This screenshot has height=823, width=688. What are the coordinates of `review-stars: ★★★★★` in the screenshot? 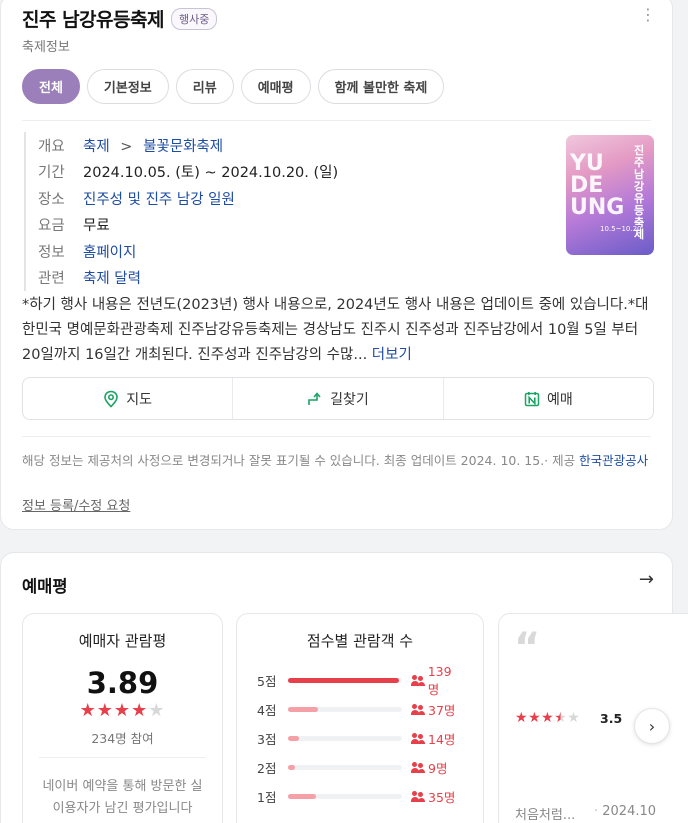 It's located at (547, 718).